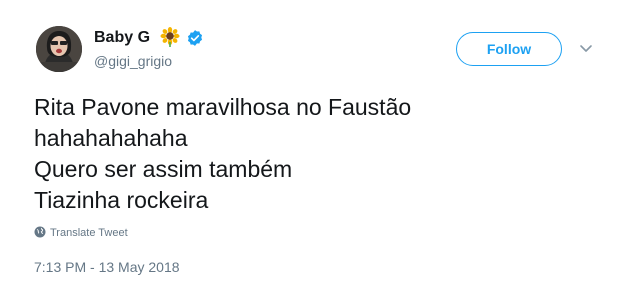  What do you see at coordinates (195, 38) in the screenshot?
I see `verified-badge-icon` at bounding box center [195, 38].